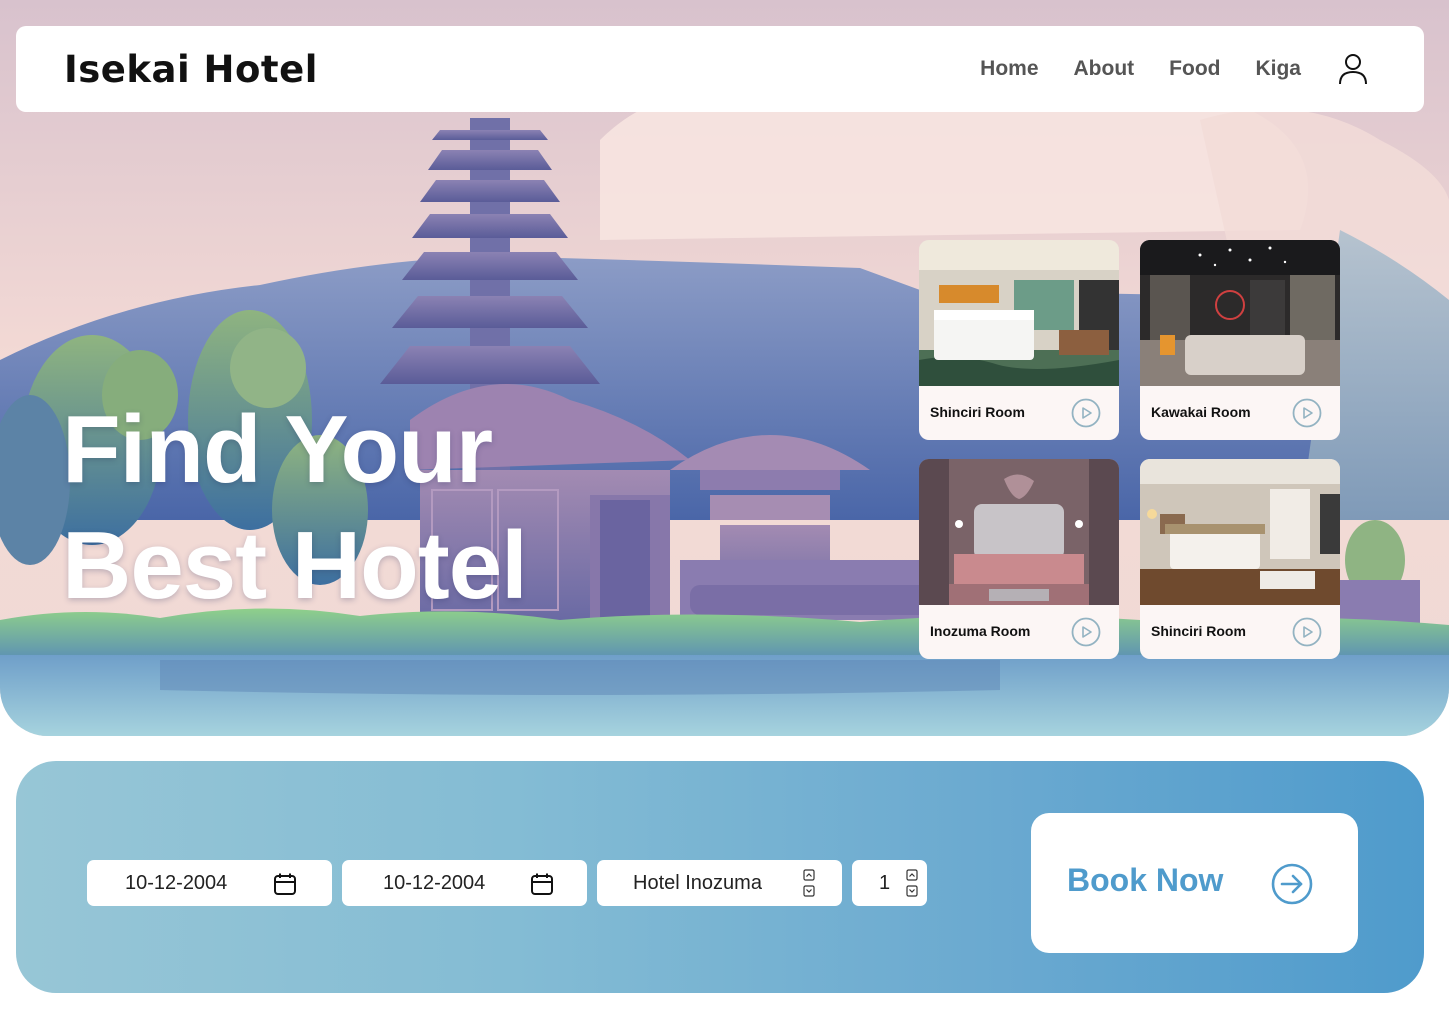  Describe the element at coordinates (176, 882) in the screenshot. I see `check-in-date-value: 10-12-2004` at that location.